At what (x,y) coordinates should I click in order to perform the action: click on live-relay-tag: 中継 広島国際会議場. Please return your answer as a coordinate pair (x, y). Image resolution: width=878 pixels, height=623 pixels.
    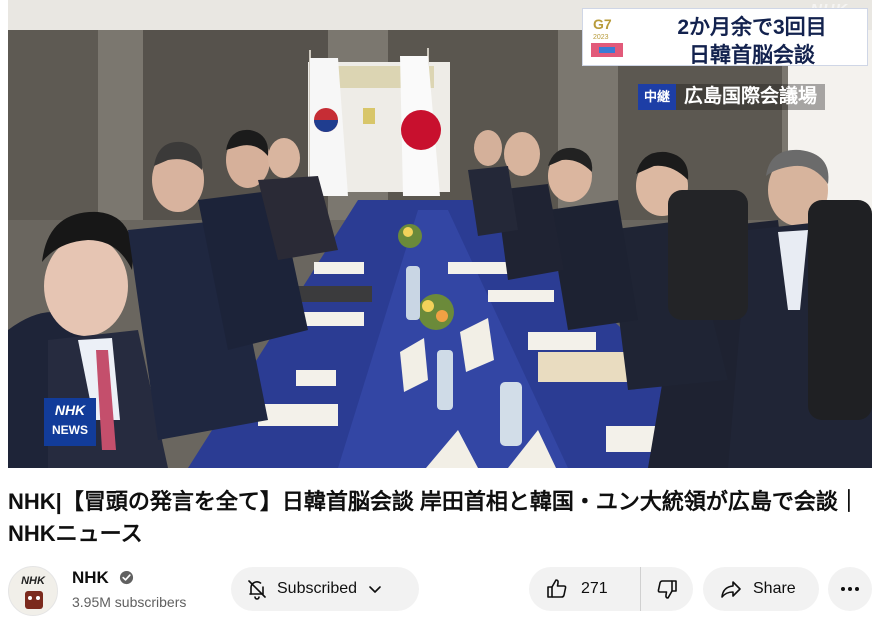
    Looking at the image, I should click on (732, 97).